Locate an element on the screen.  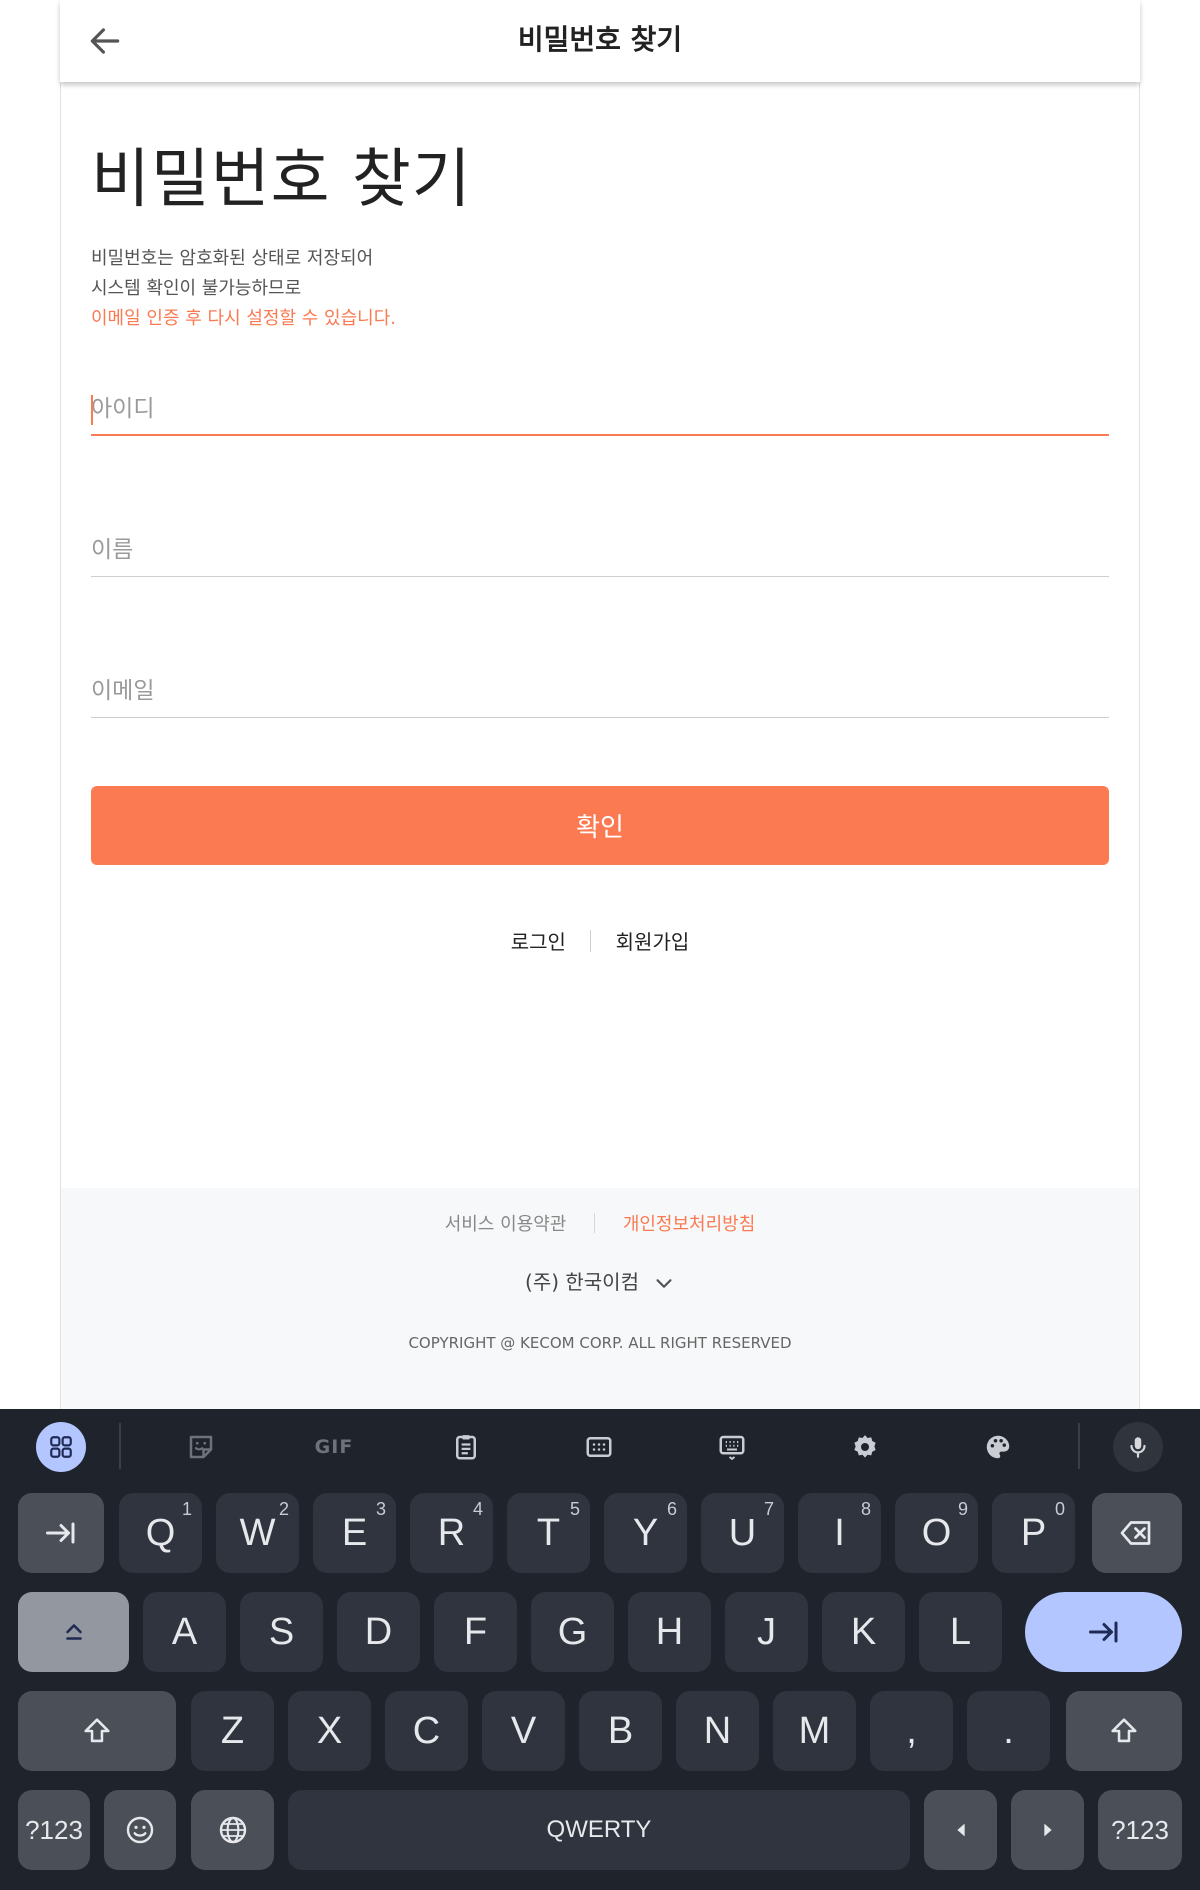
key-period: . is located at coordinates (1008, 1731).